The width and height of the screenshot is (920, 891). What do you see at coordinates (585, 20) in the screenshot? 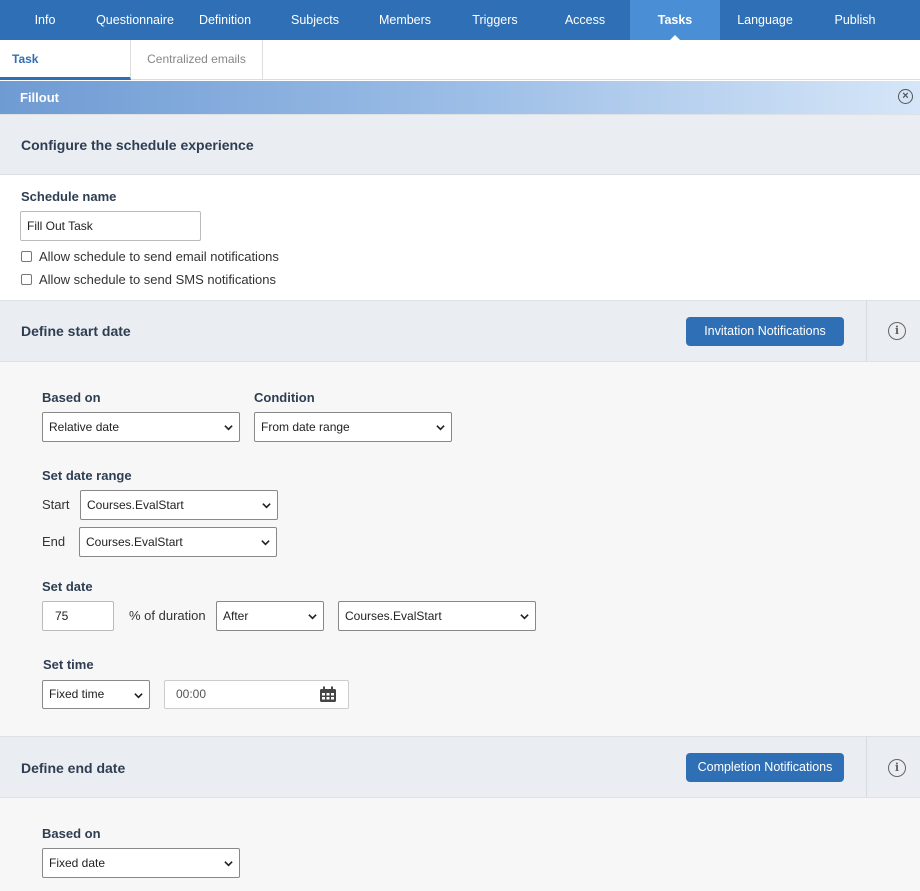
I see `nav-tab-access: Access` at bounding box center [585, 20].